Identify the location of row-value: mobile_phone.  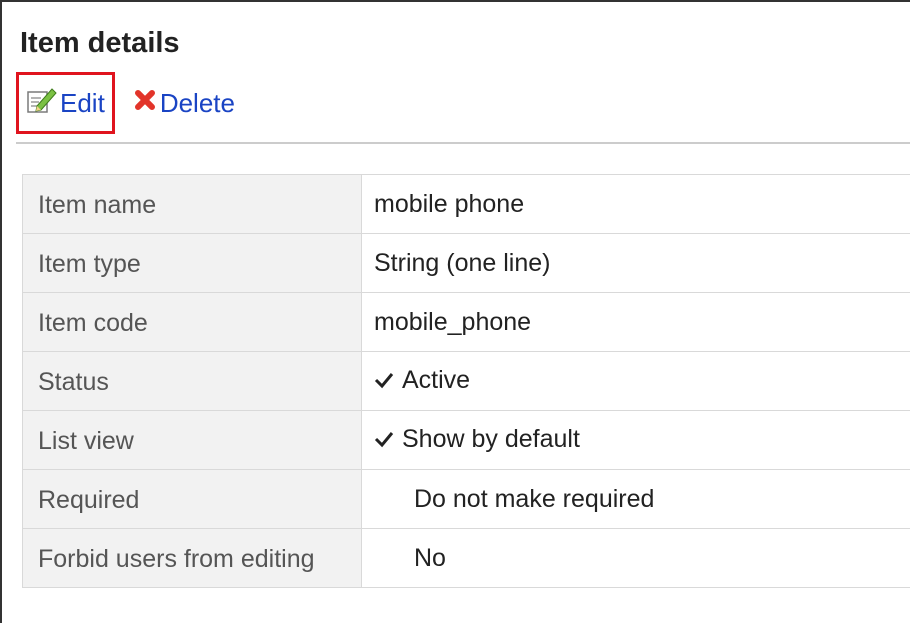
(635, 322).